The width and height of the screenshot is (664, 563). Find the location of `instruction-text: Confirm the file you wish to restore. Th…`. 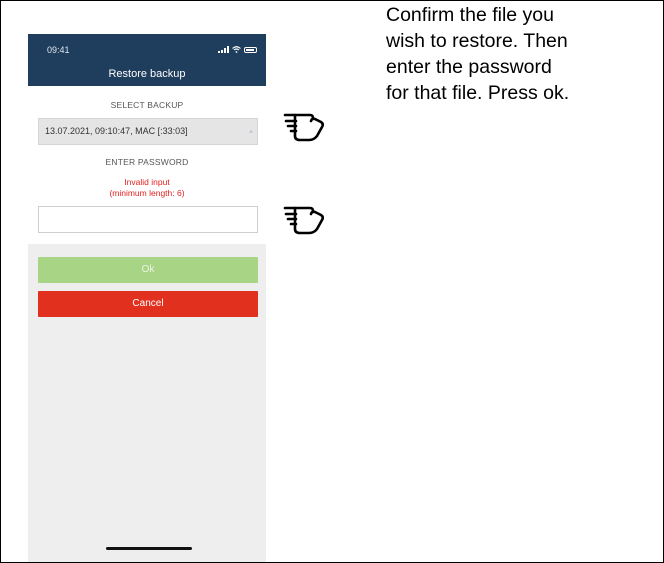

instruction-text: Confirm the file you wish to restore. Th… is located at coordinates (525, 54).